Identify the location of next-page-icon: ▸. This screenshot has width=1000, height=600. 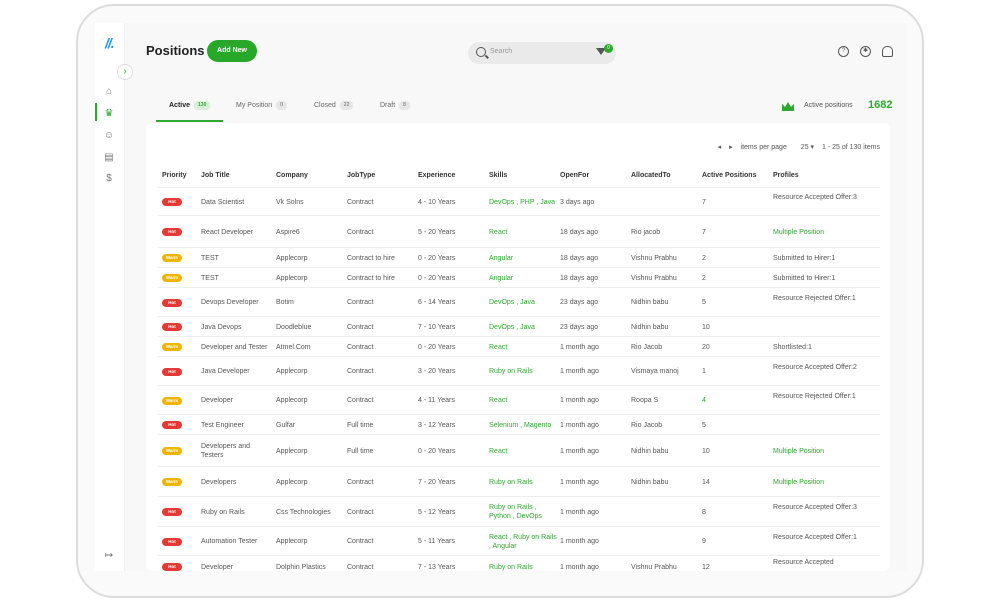
(731, 147).